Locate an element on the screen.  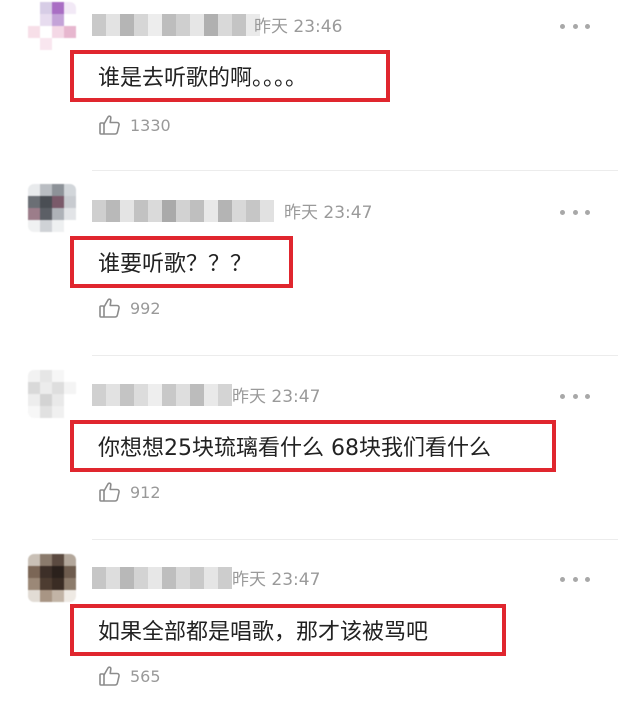
like-button: 1330 is located at coordinates (134, 125).